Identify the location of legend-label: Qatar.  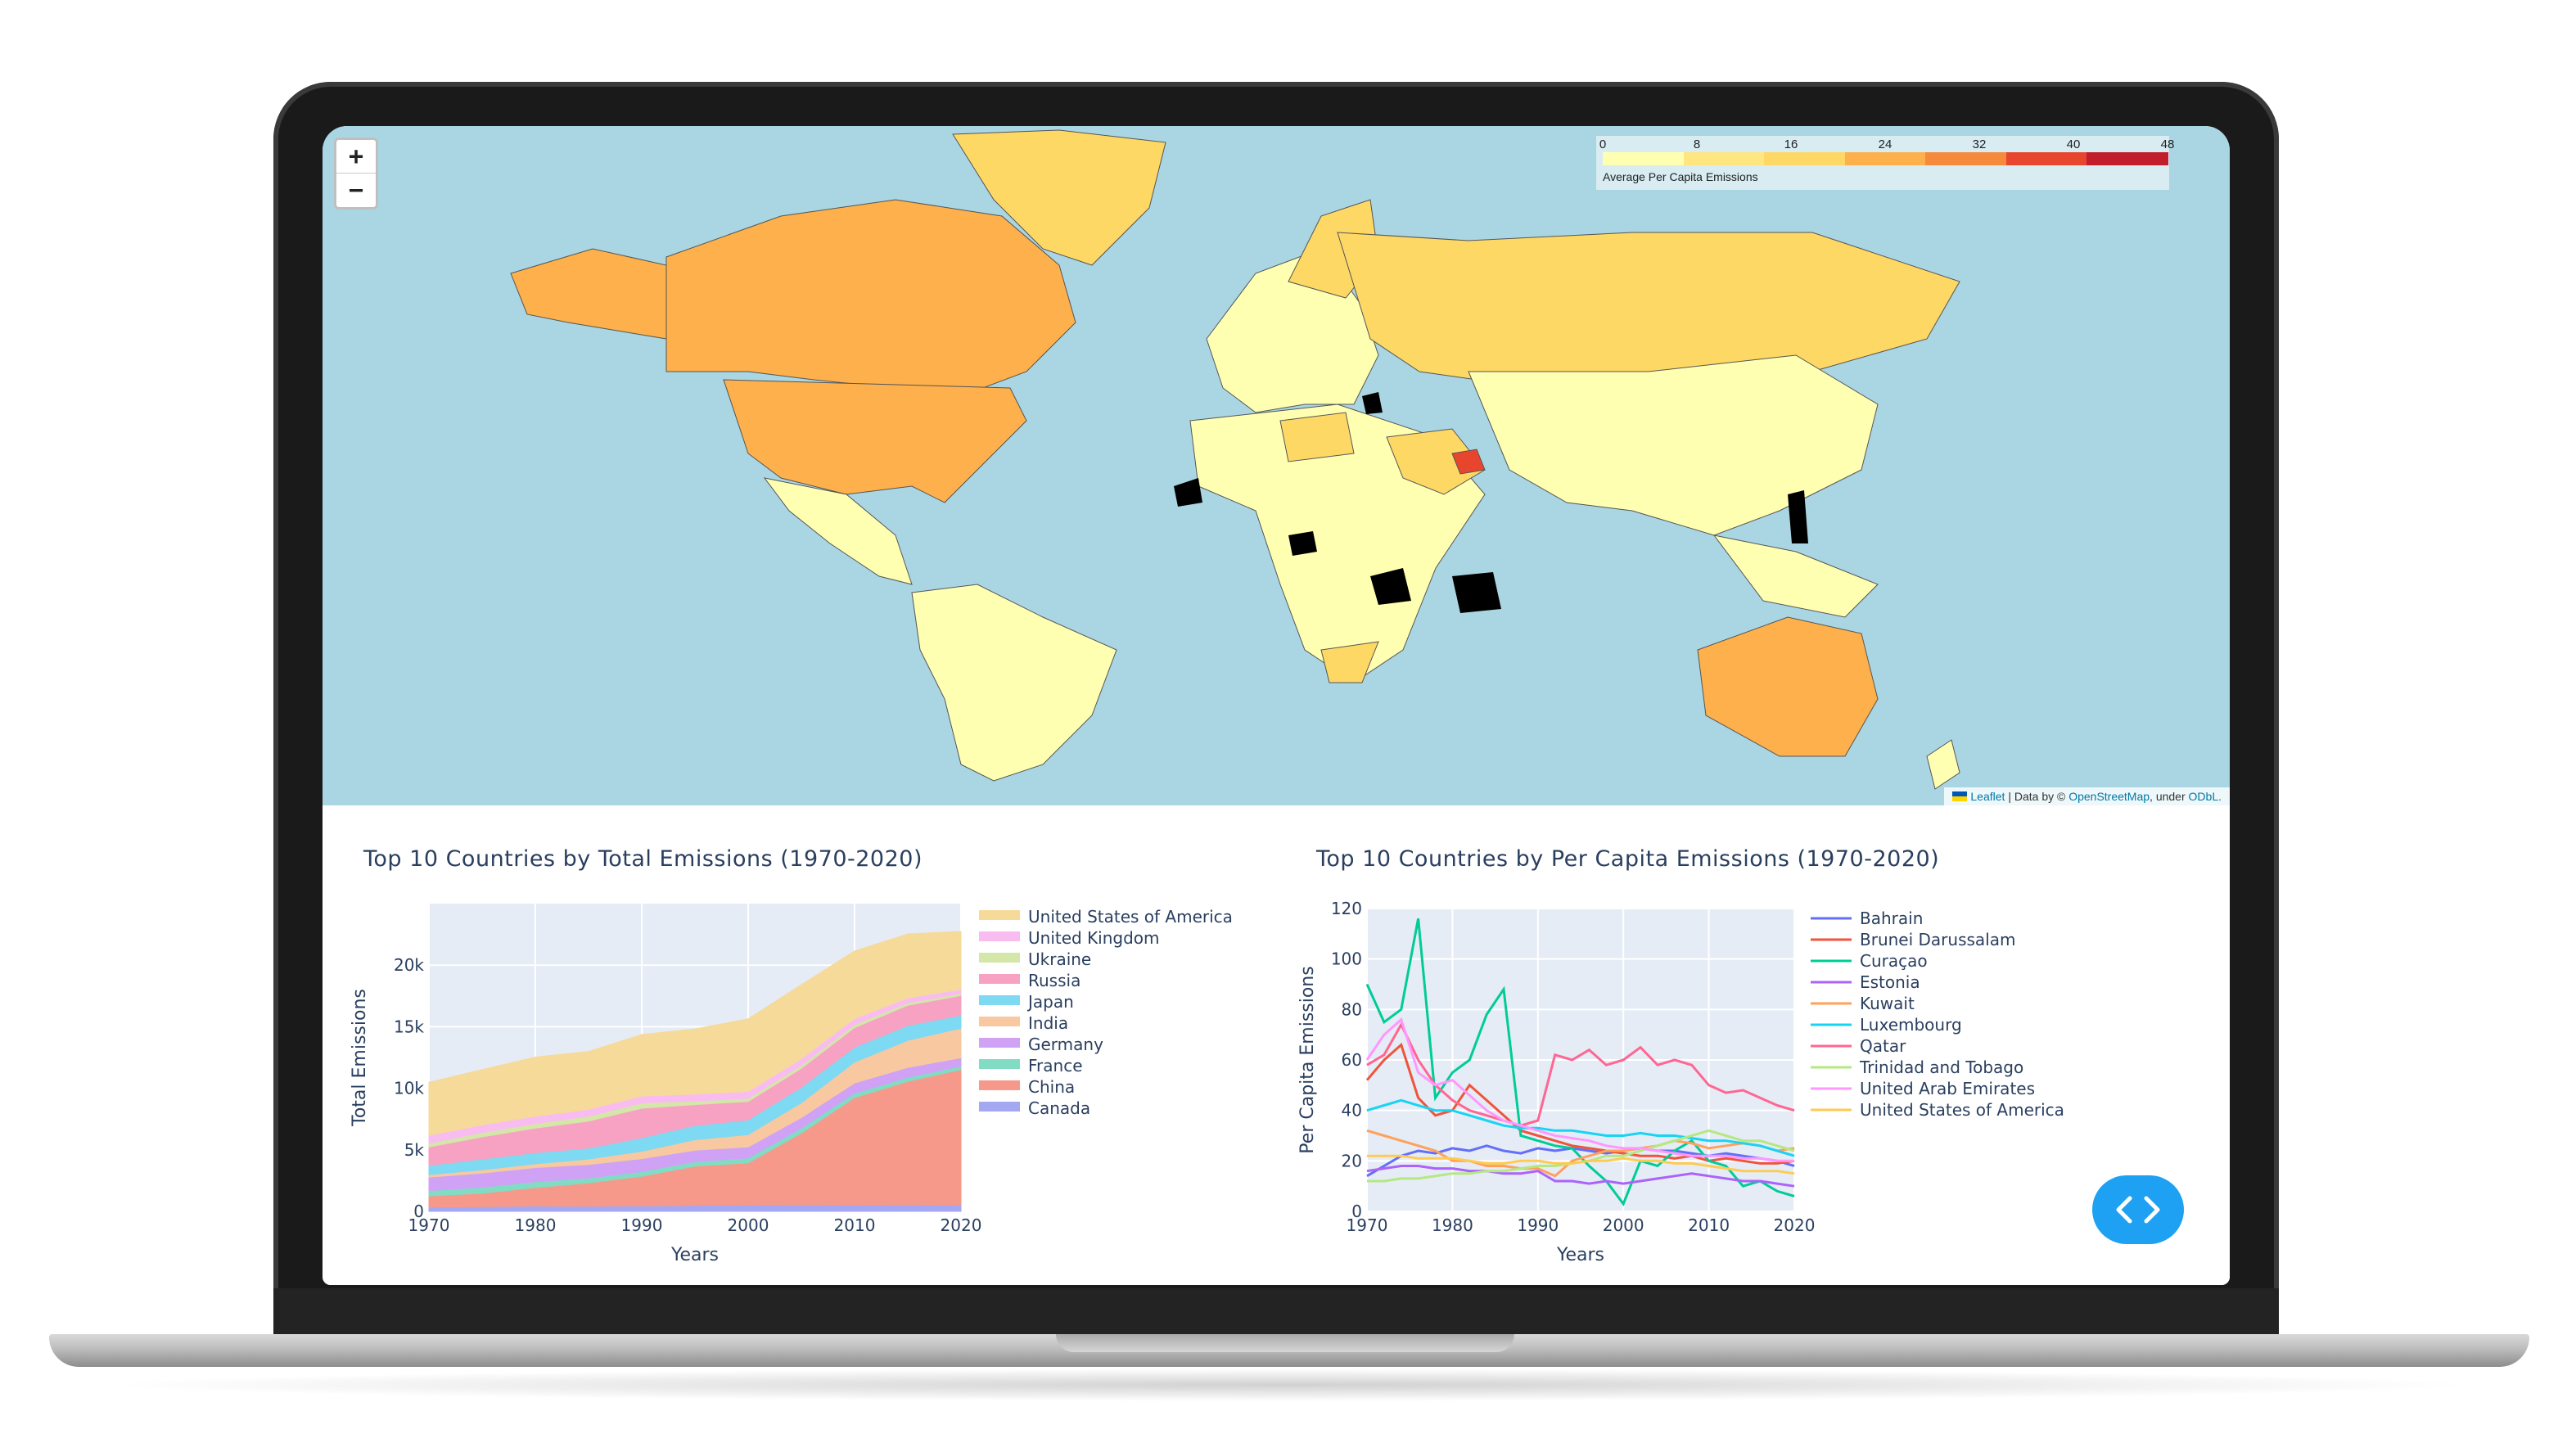
(1883, 1046).